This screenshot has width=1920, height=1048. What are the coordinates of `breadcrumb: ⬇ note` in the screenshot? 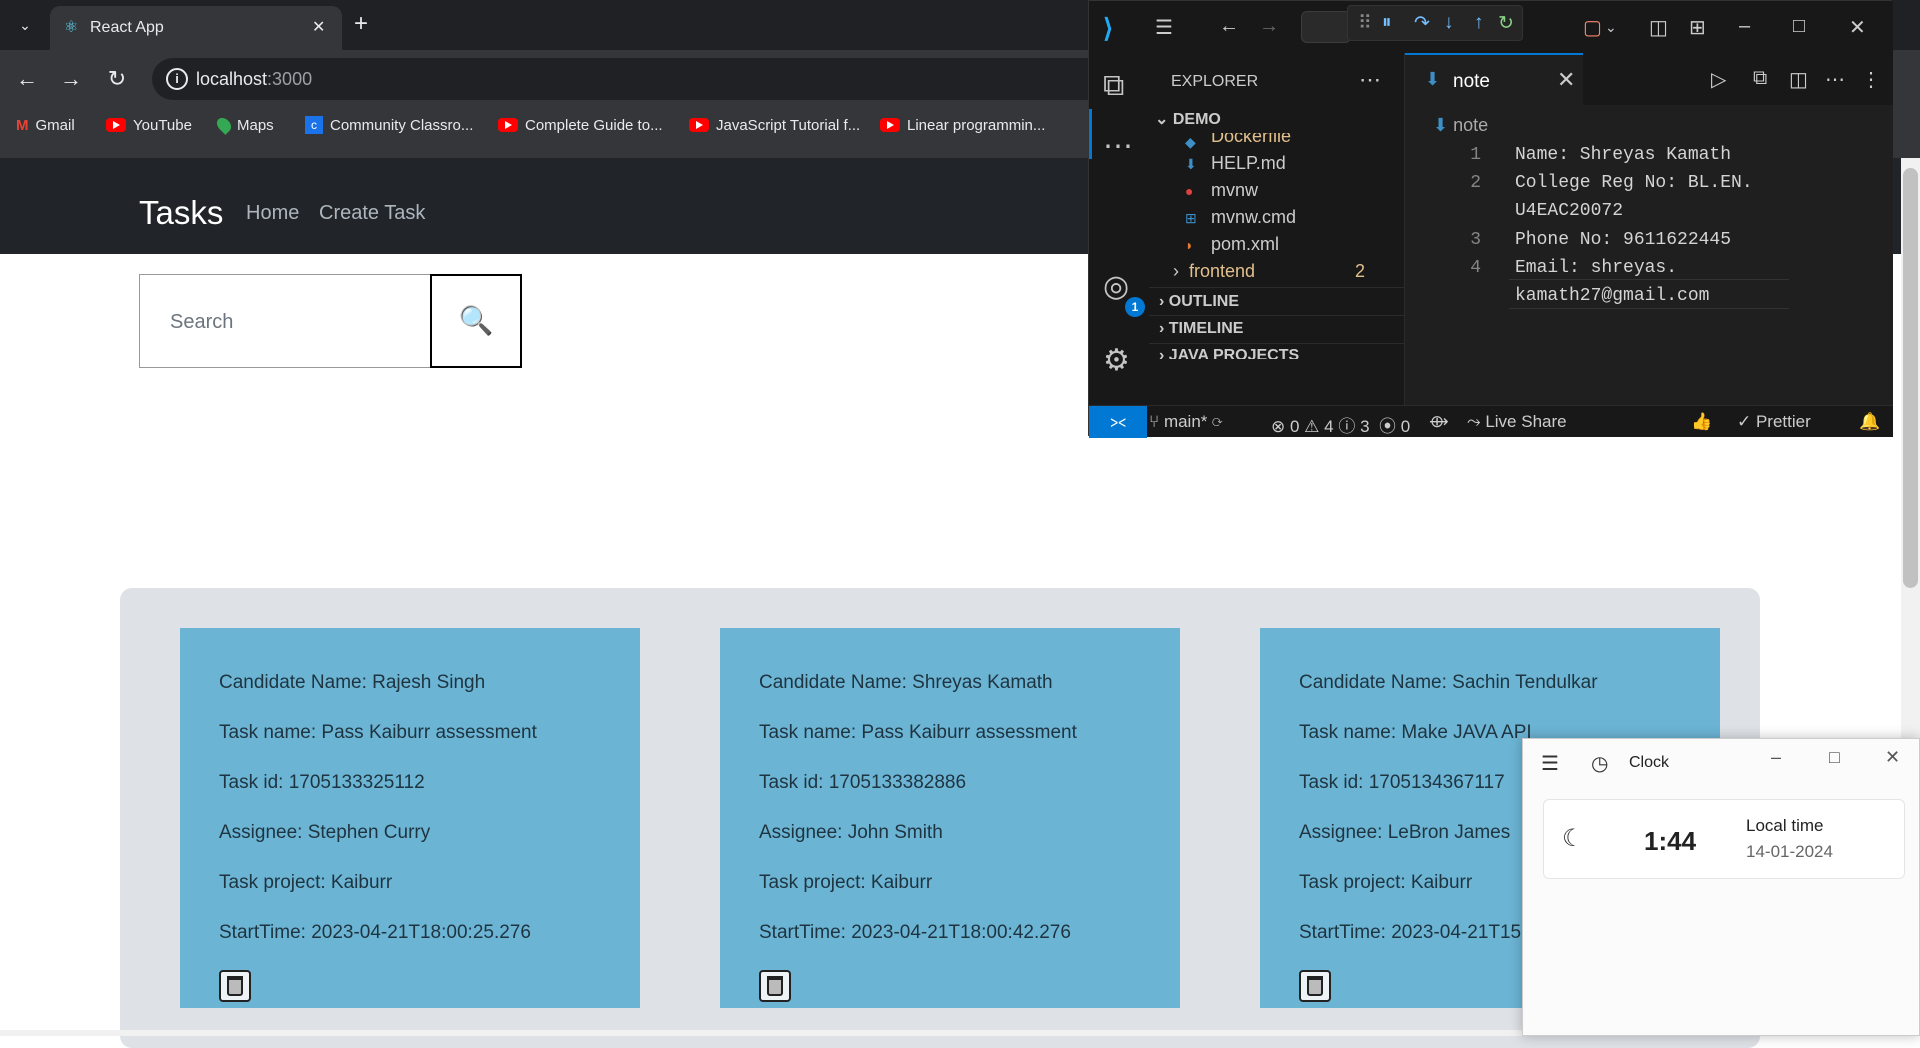 It's located at (1460, 125).